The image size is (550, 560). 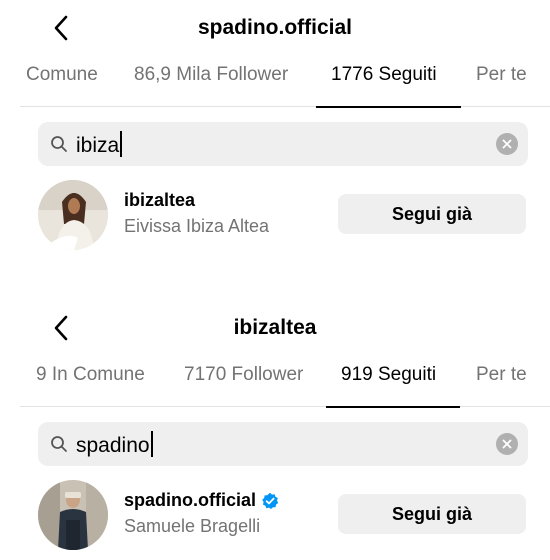 I want to click on full-name: Eivissa Ibiza Altea, so click(x=197, y=226).